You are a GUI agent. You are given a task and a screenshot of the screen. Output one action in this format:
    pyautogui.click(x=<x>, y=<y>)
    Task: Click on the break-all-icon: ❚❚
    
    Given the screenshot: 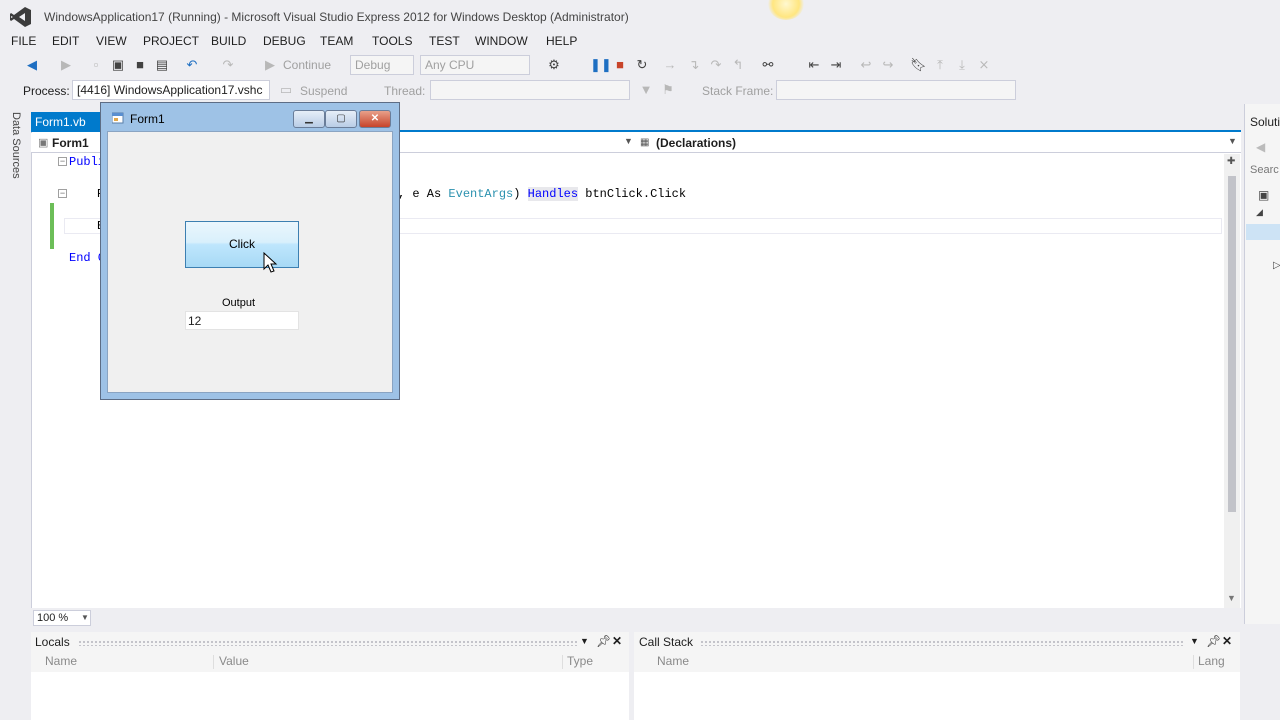 What is the action you would take?
    pyautogui.click(x=601, y=65)
    